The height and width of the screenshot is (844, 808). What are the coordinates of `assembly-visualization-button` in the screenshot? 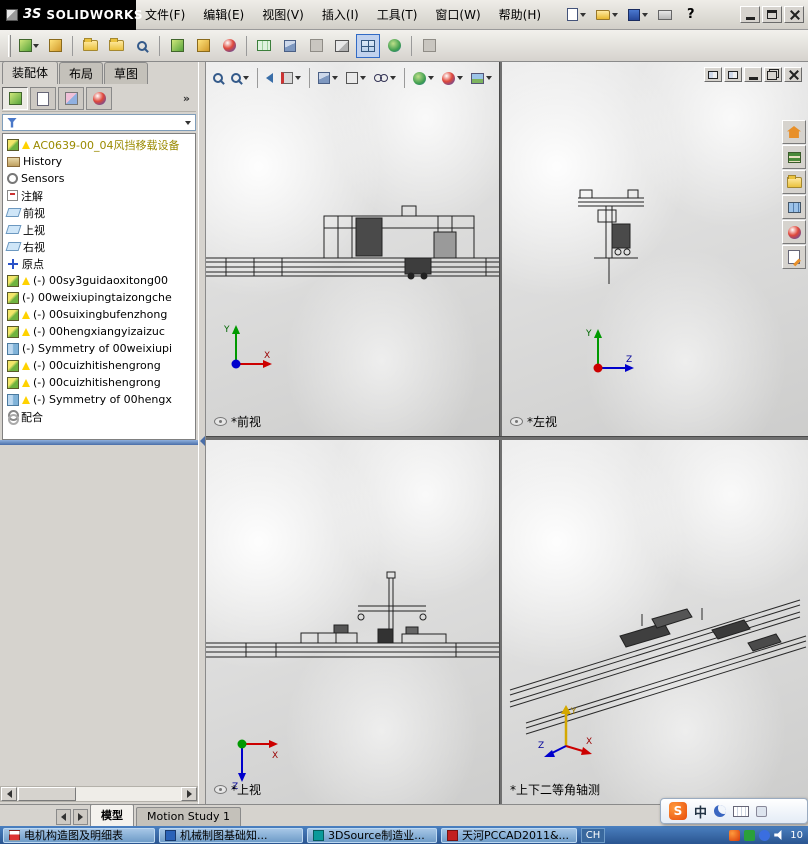 It's located at (394, 46).